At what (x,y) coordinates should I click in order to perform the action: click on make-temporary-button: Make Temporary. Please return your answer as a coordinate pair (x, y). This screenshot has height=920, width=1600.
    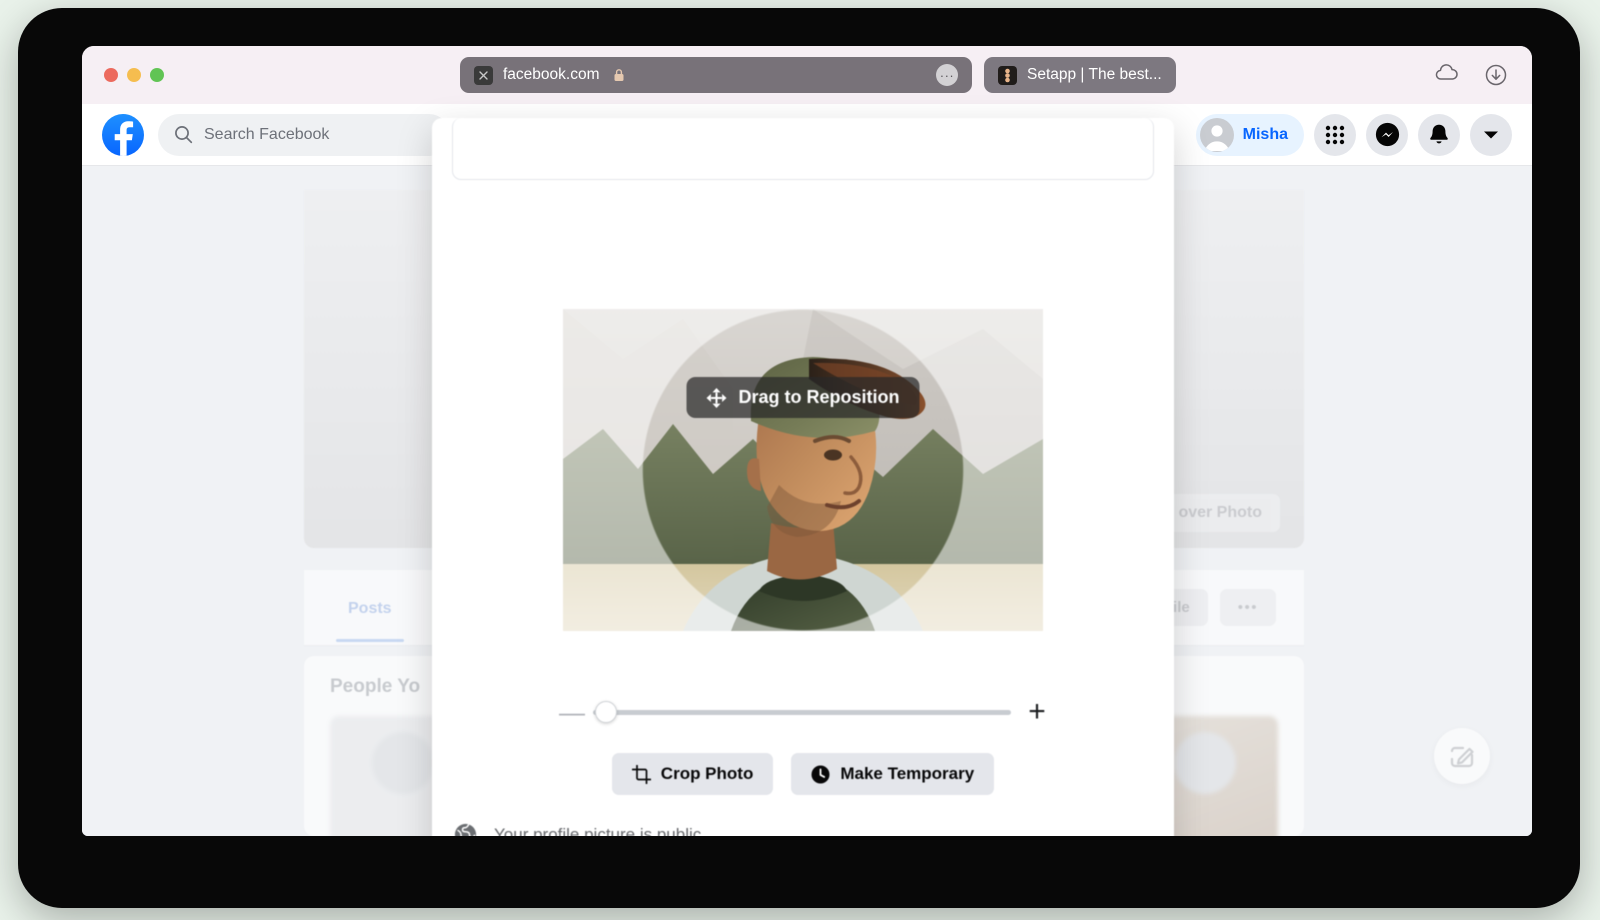
    Looking at the image, I should click on (893, 774).